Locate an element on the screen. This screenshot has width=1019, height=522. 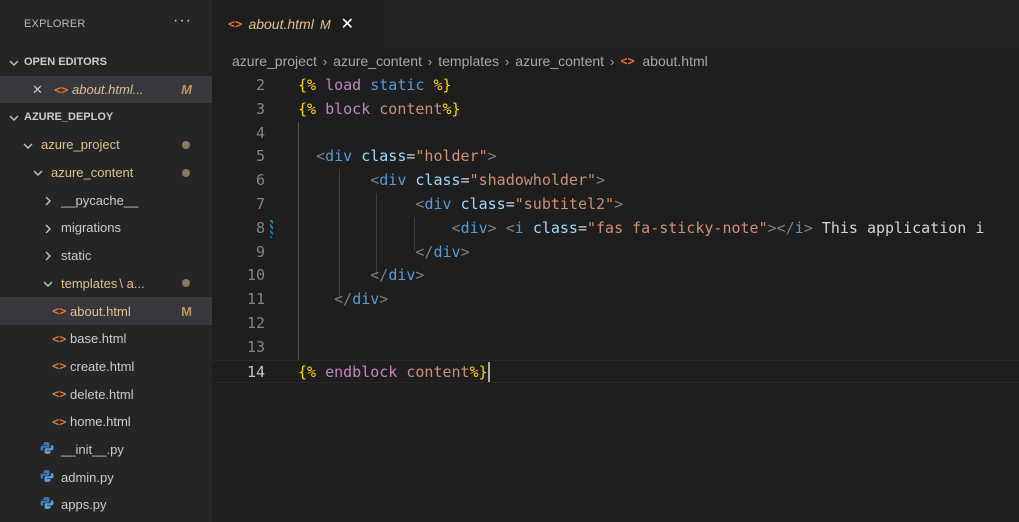
project-label: AZURE_DEPLOY is located at coordinates (69, 117).